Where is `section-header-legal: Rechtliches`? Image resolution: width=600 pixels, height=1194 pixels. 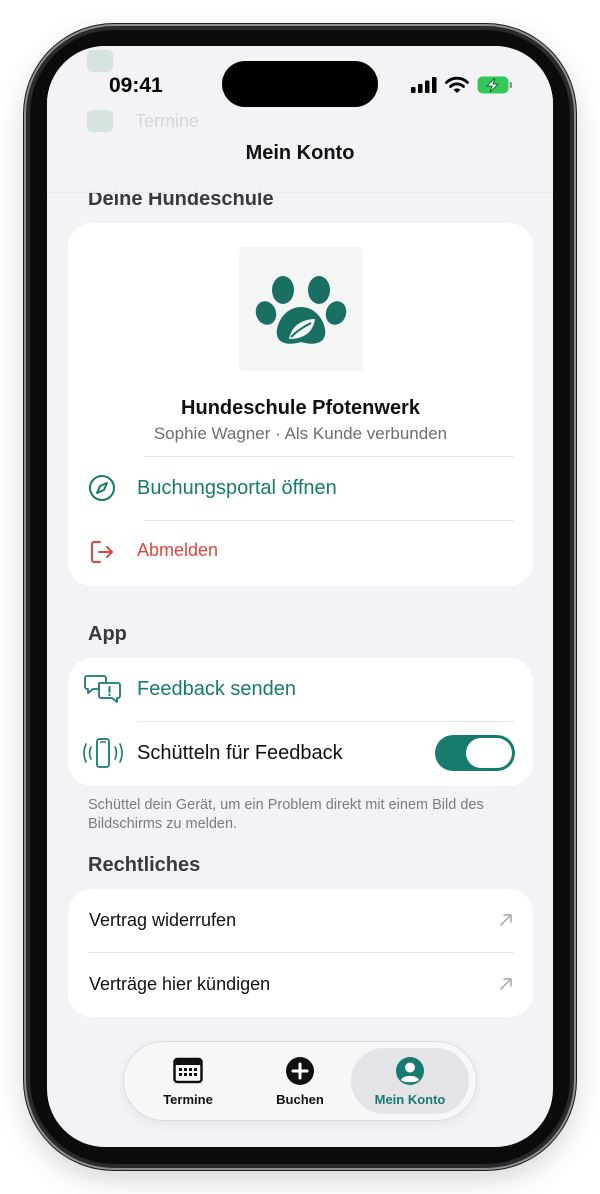 section-header-legal: Rechtliches is located at coordinates (144, 865).